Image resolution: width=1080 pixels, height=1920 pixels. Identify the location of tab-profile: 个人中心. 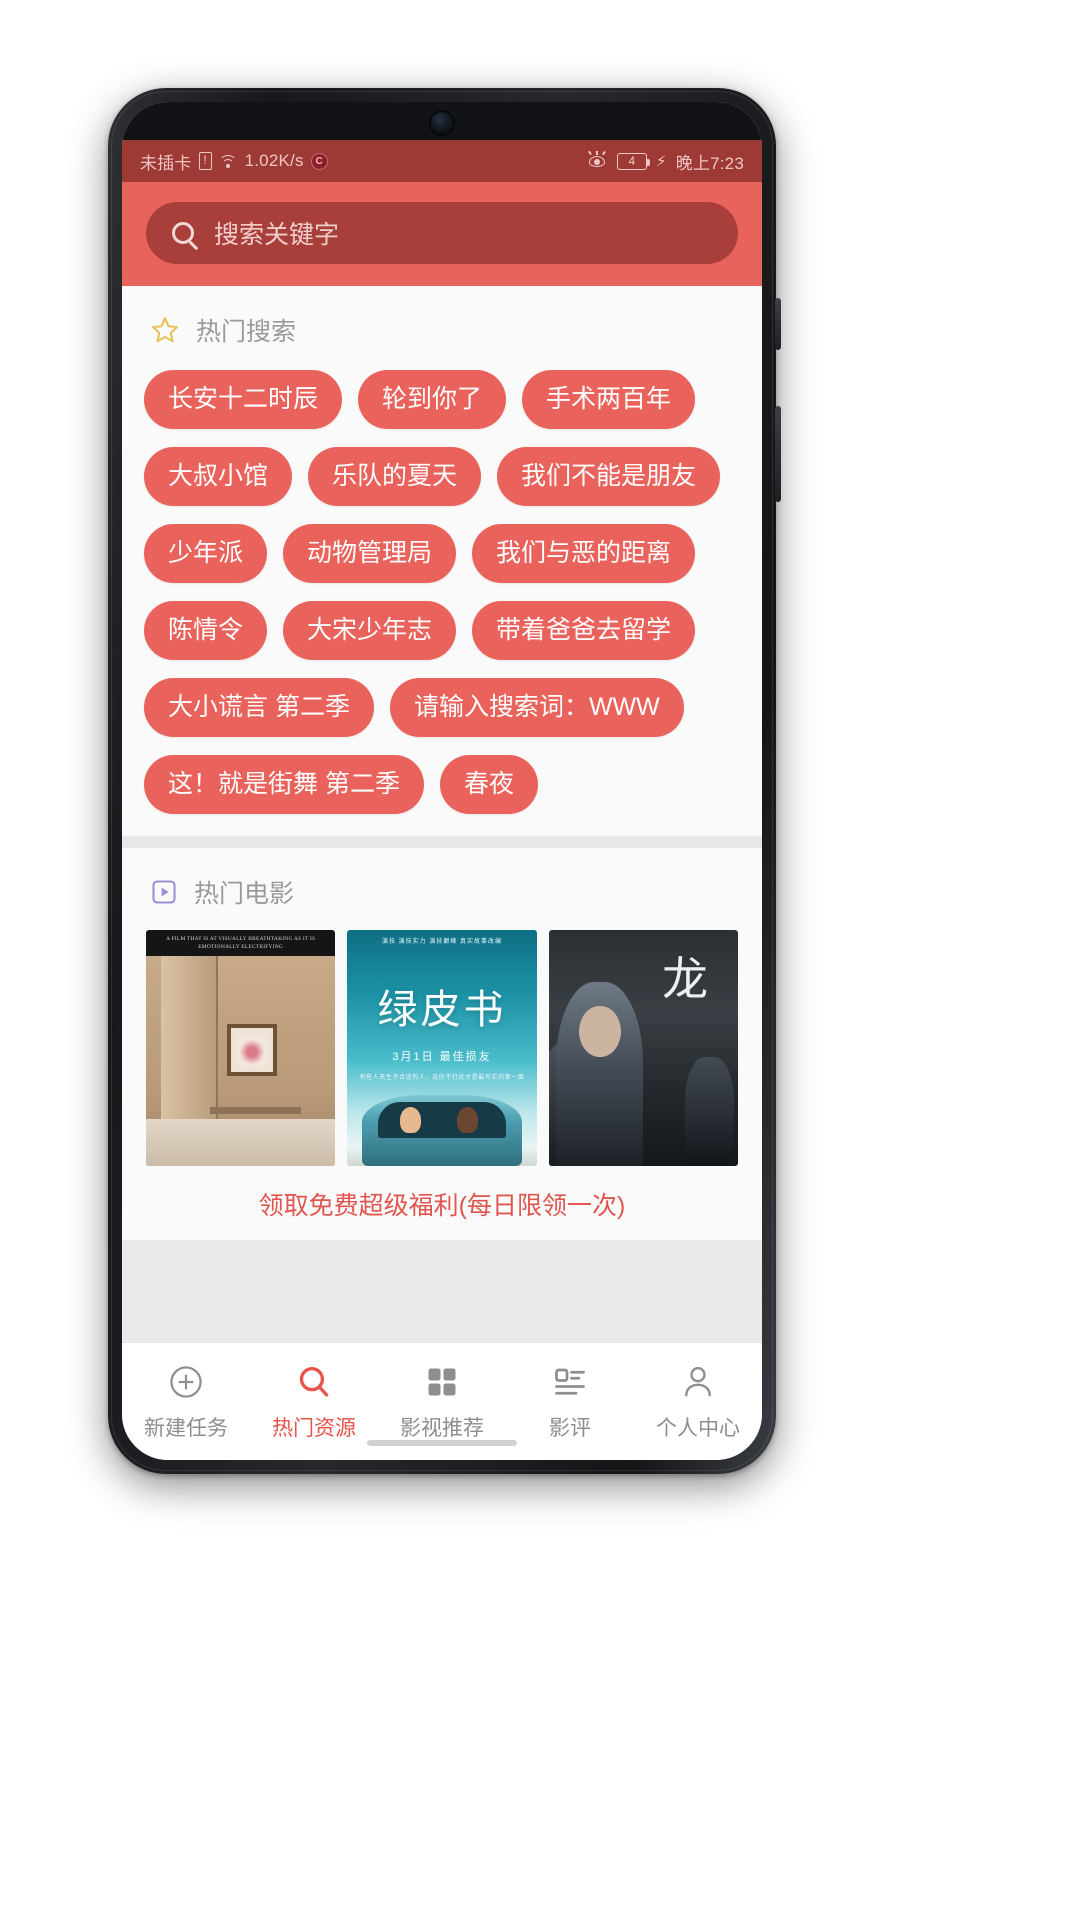
(698, 1401).